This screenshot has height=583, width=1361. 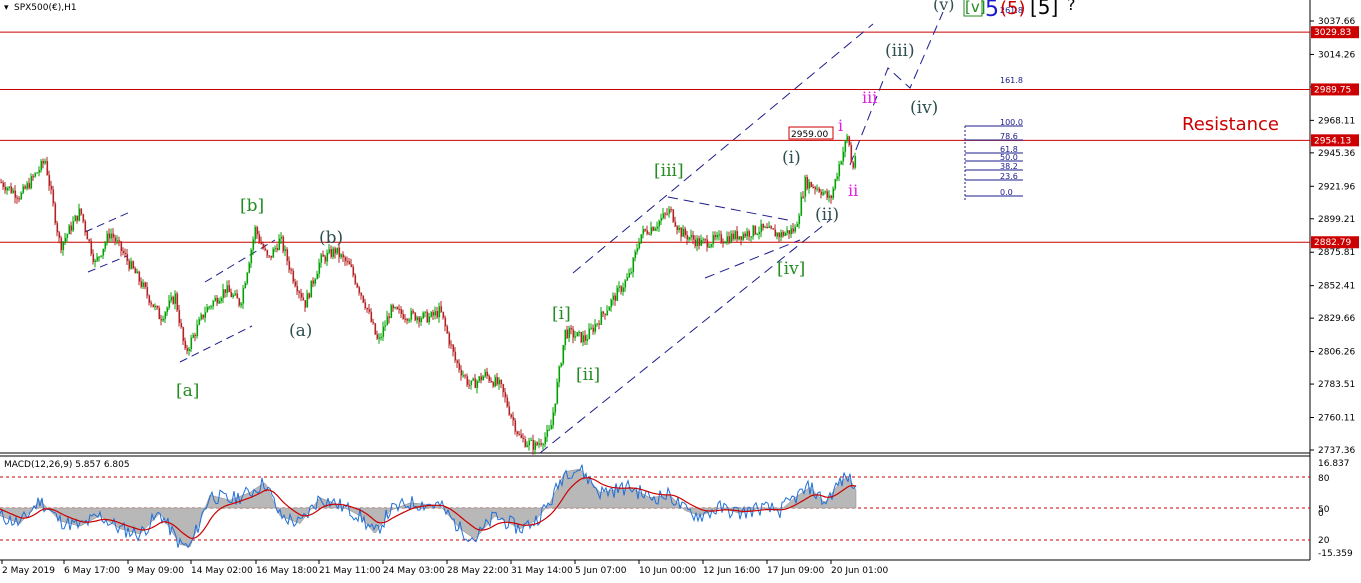 I want to click on time-tick-label: 14 May 02:00, so click(x=222, y=571).